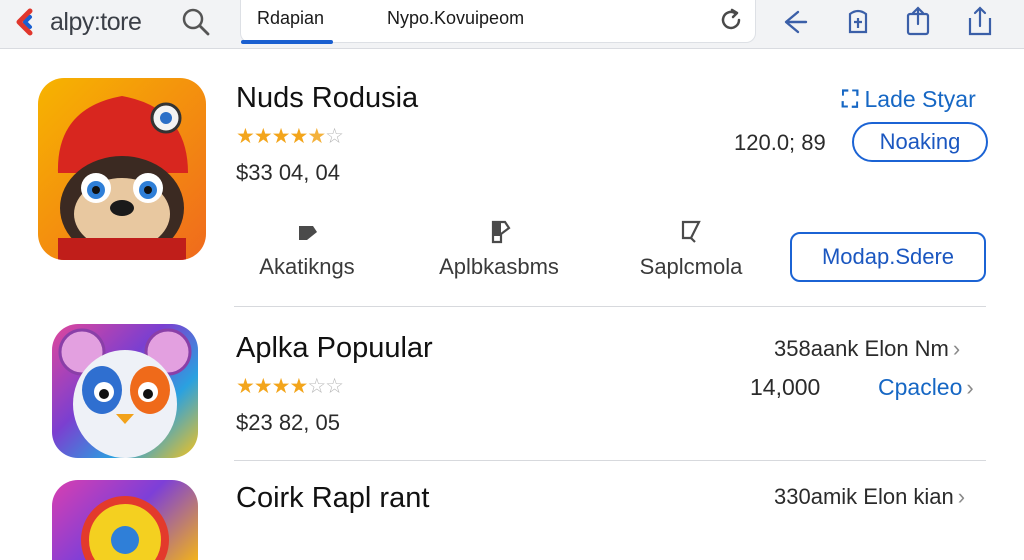 The height and width of the screenshot is (560, 1024). Describe the element at coordinates (122, 178) in the screenshot. I see `mole-character-icon` at that location.